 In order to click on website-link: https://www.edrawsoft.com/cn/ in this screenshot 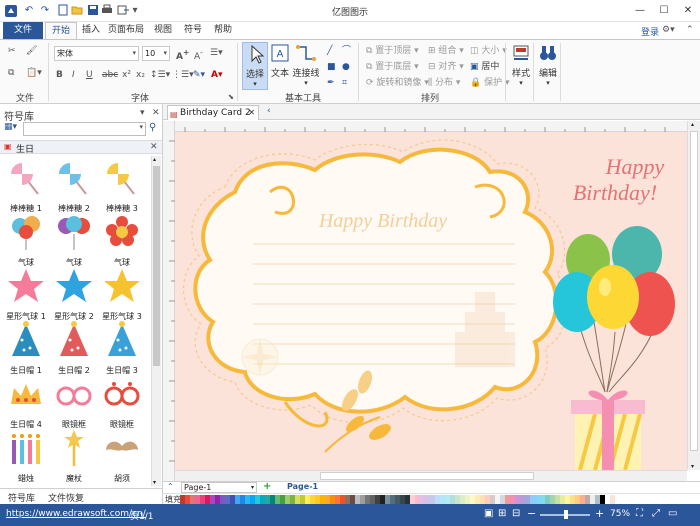, I will do `click(76, 514)`.